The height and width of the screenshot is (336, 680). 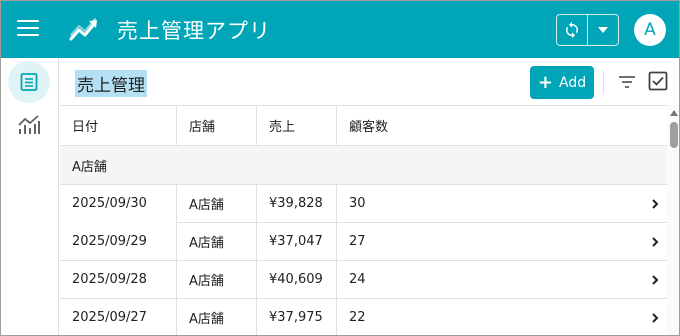 I want to click on list-icon, so click(x=29, y=82).